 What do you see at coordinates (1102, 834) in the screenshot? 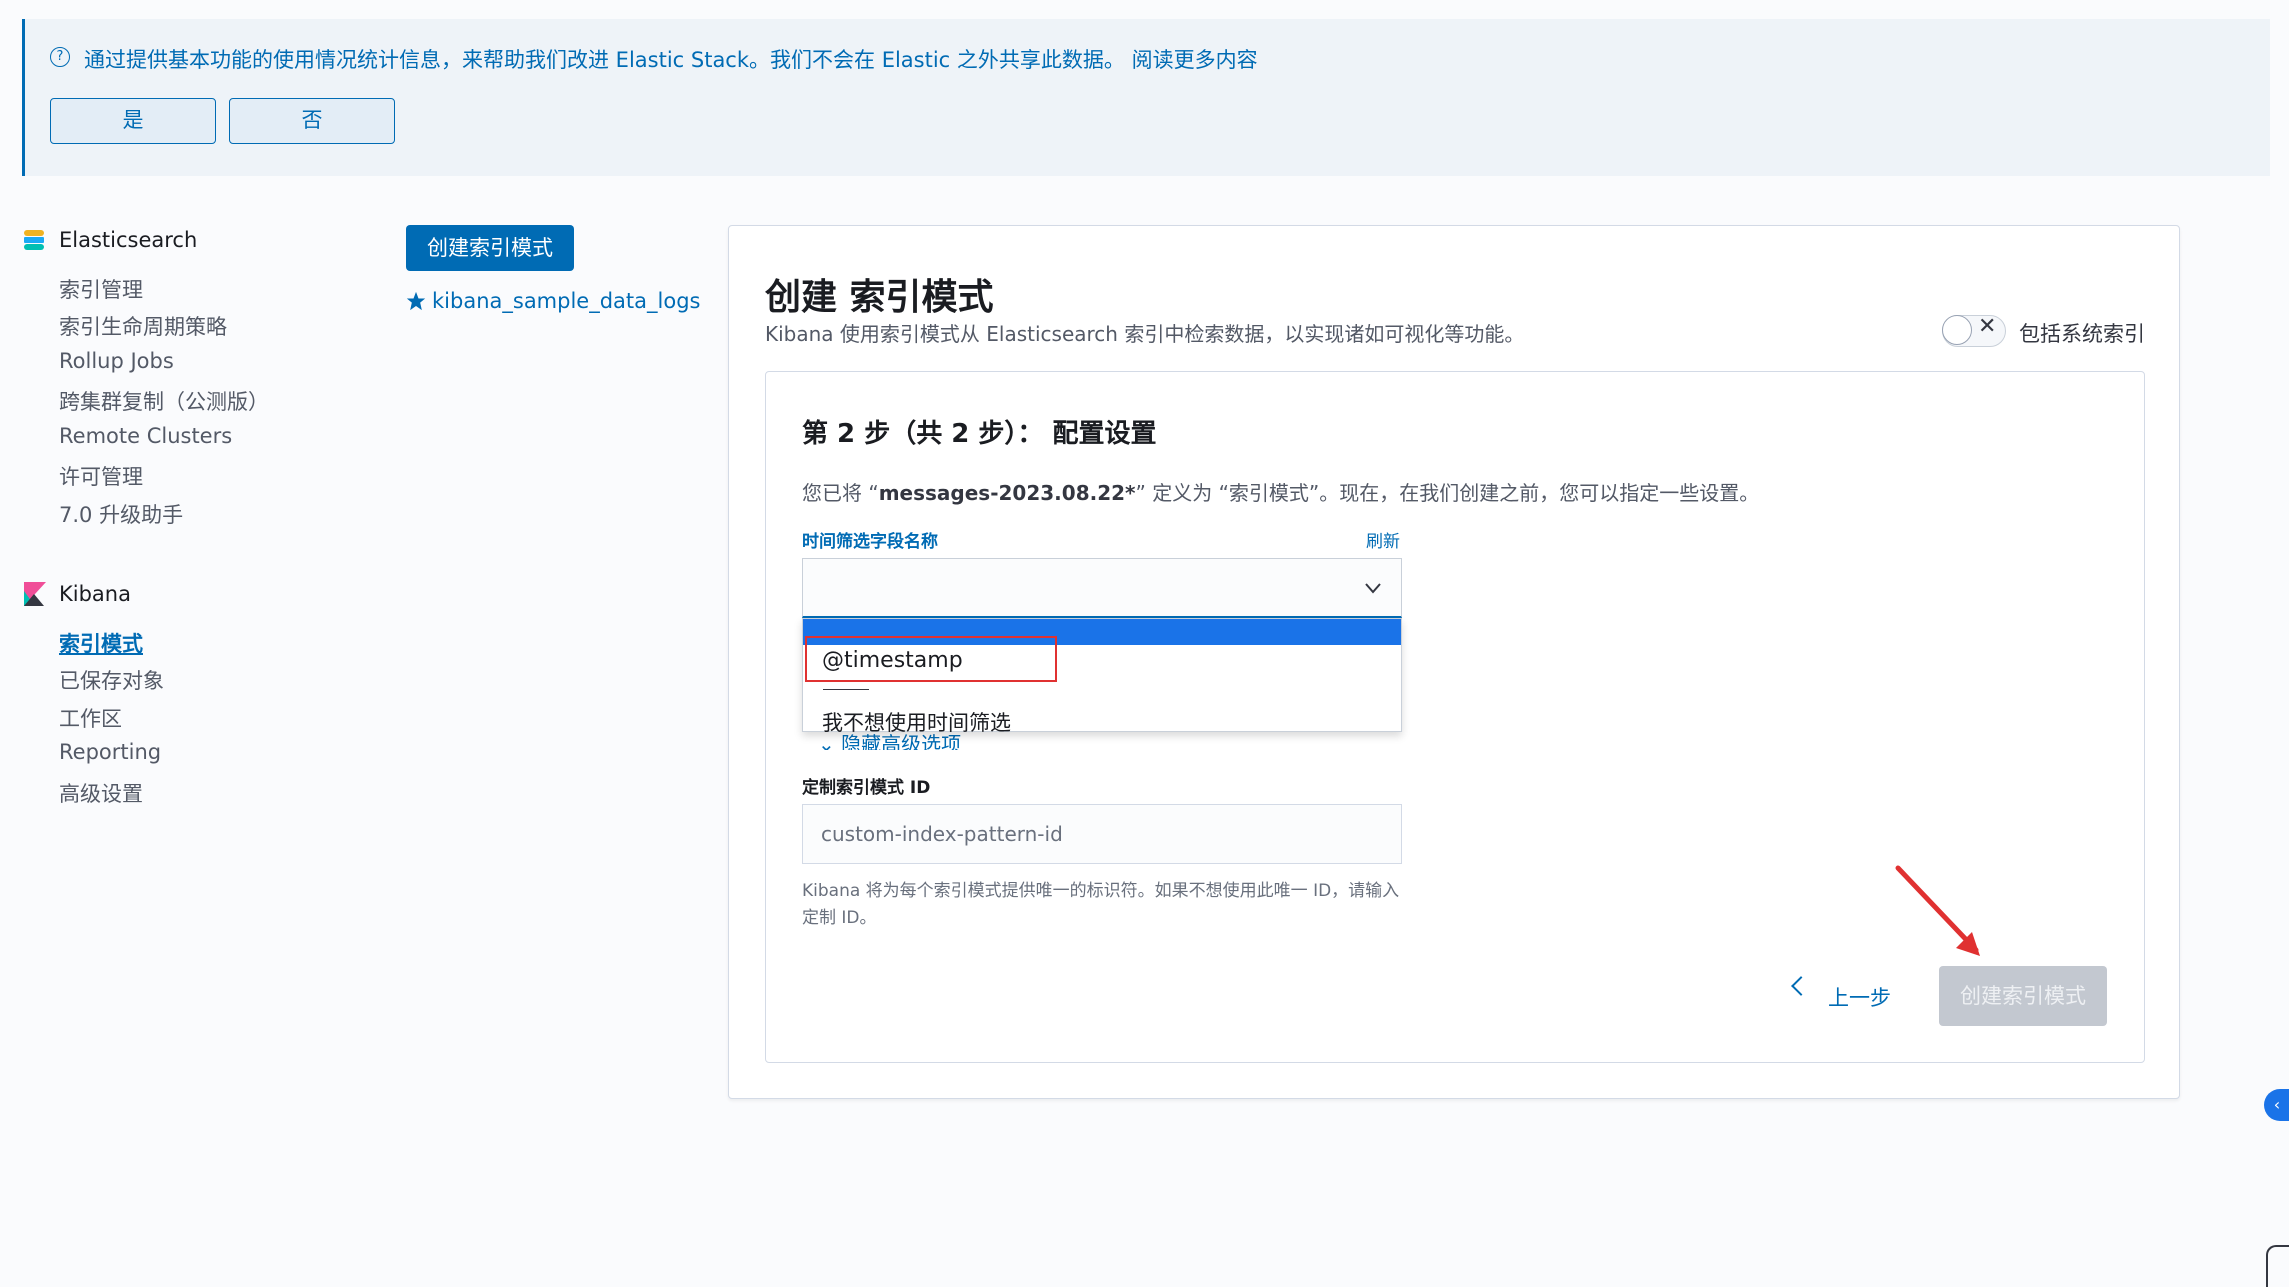
I see `custom-id-input` at bounding box center [1102, 834].